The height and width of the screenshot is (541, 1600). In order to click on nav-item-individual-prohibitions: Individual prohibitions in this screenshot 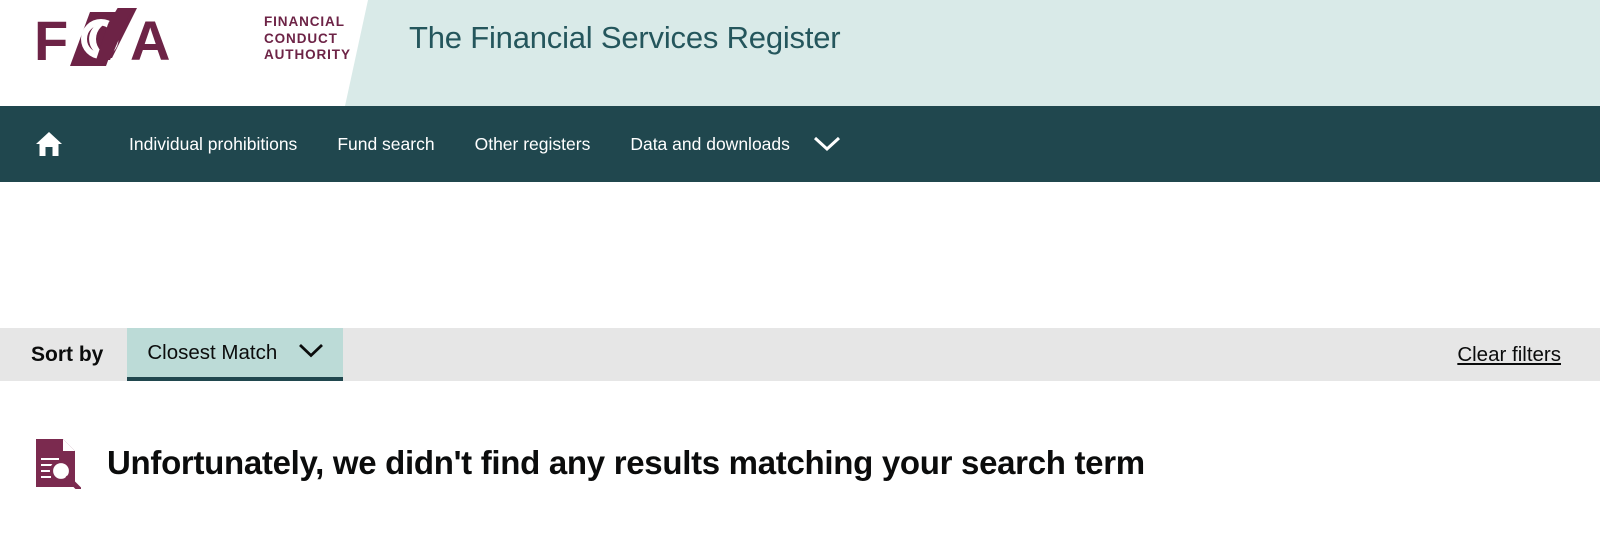, I will do `click(213, 144)`.